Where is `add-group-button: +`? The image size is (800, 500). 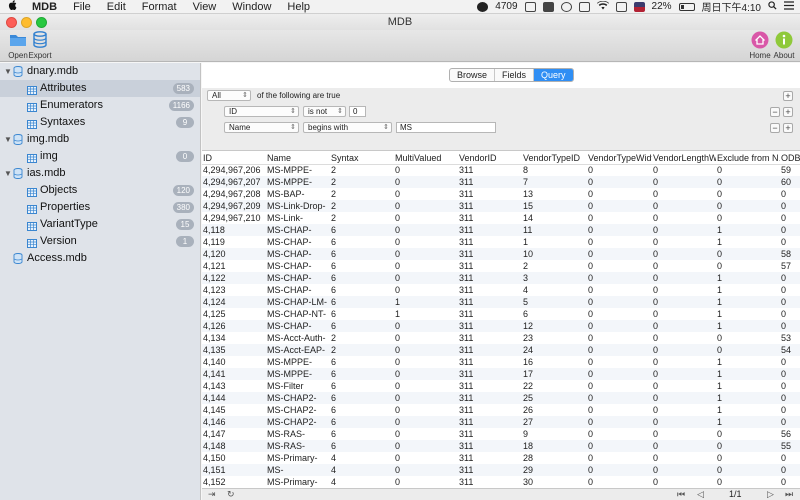
add-group-button: + is located at coordinates (788, 96).